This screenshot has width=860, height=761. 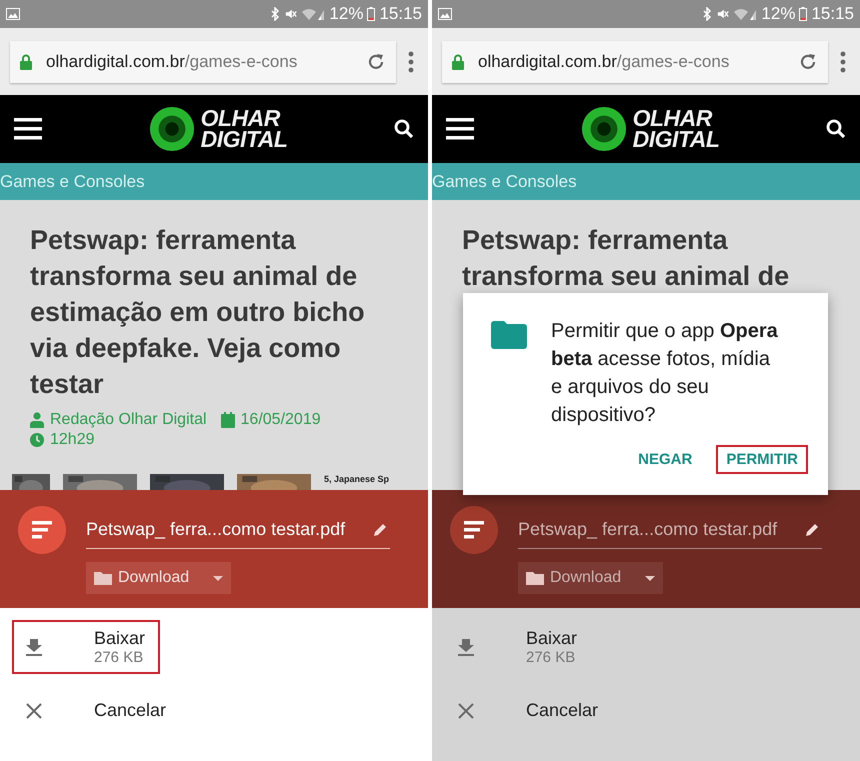 What do you see at coordinates (357, 479) in the screenshot?
I see `thumbnail-caption: 5, Japanese Sp` at bounding box center [357, 479].